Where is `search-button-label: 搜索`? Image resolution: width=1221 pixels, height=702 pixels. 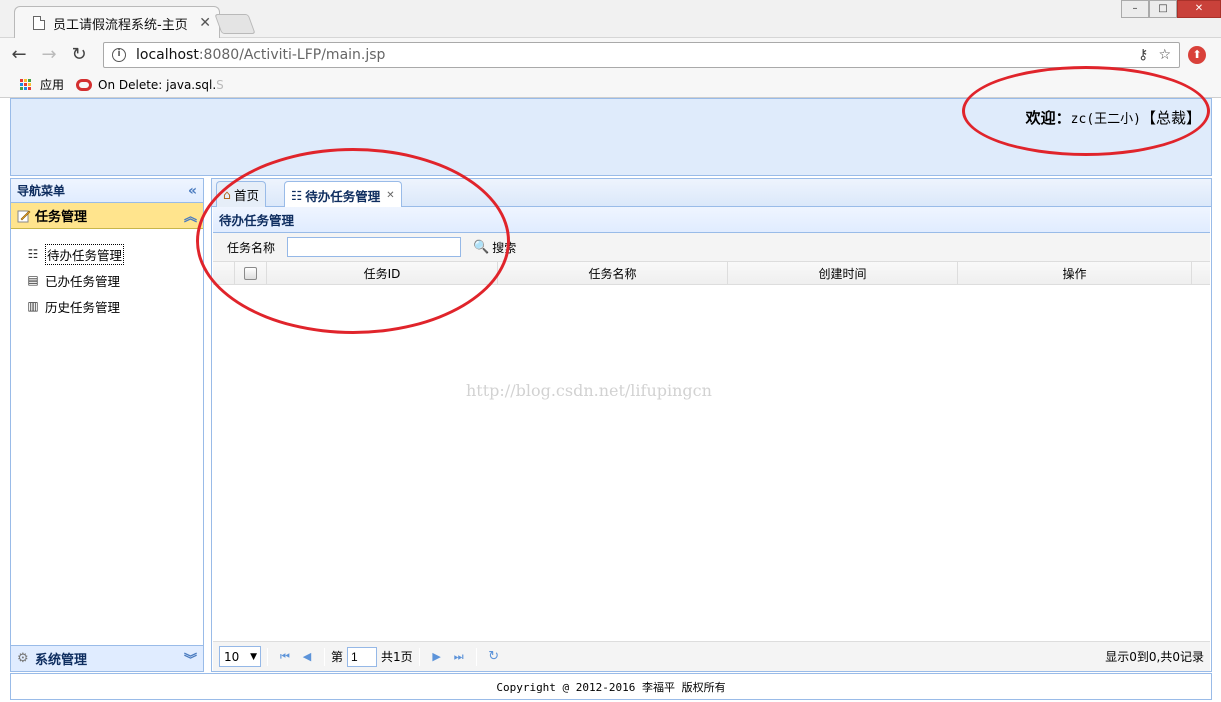
search-button-label: 搜索 is located at coordinates (504, 247).